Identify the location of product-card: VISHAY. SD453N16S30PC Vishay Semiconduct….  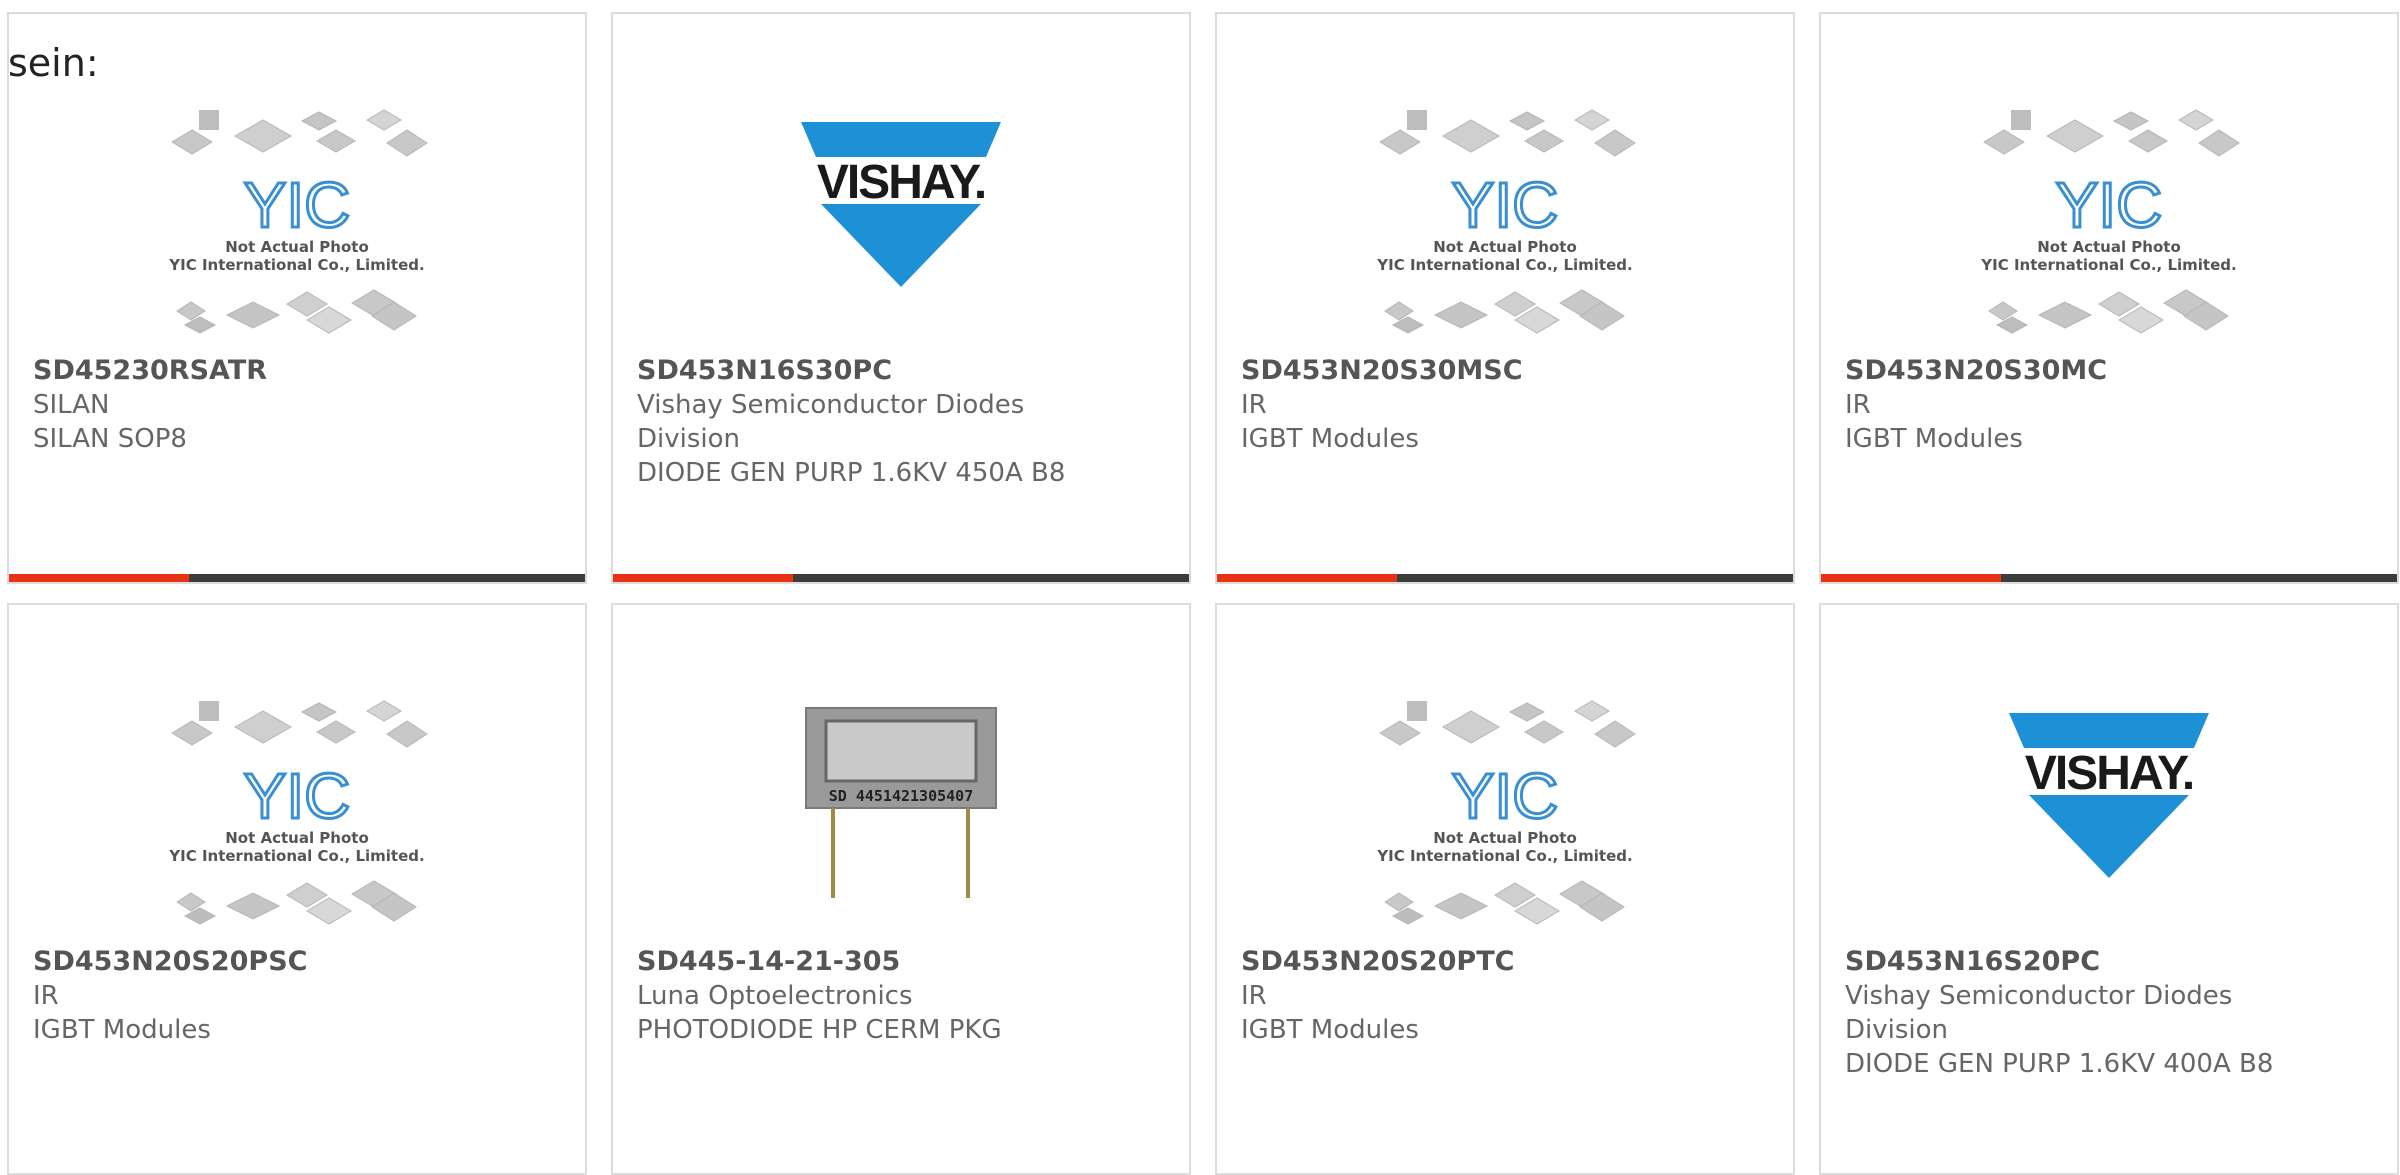
(901, 298).